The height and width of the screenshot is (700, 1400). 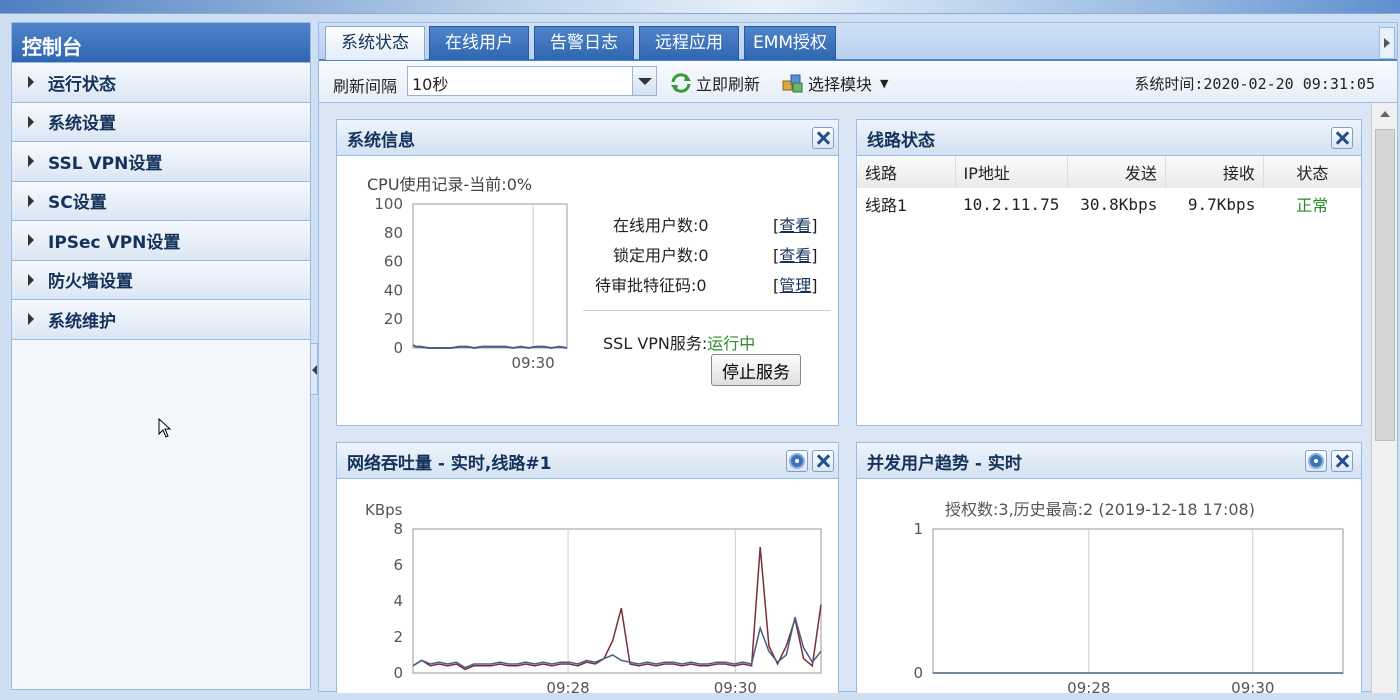 What do you see at coordinates (430, 84) in the screenshot?
I see `refresh-interval-value: 10秒` at bounding box center [430, 84].